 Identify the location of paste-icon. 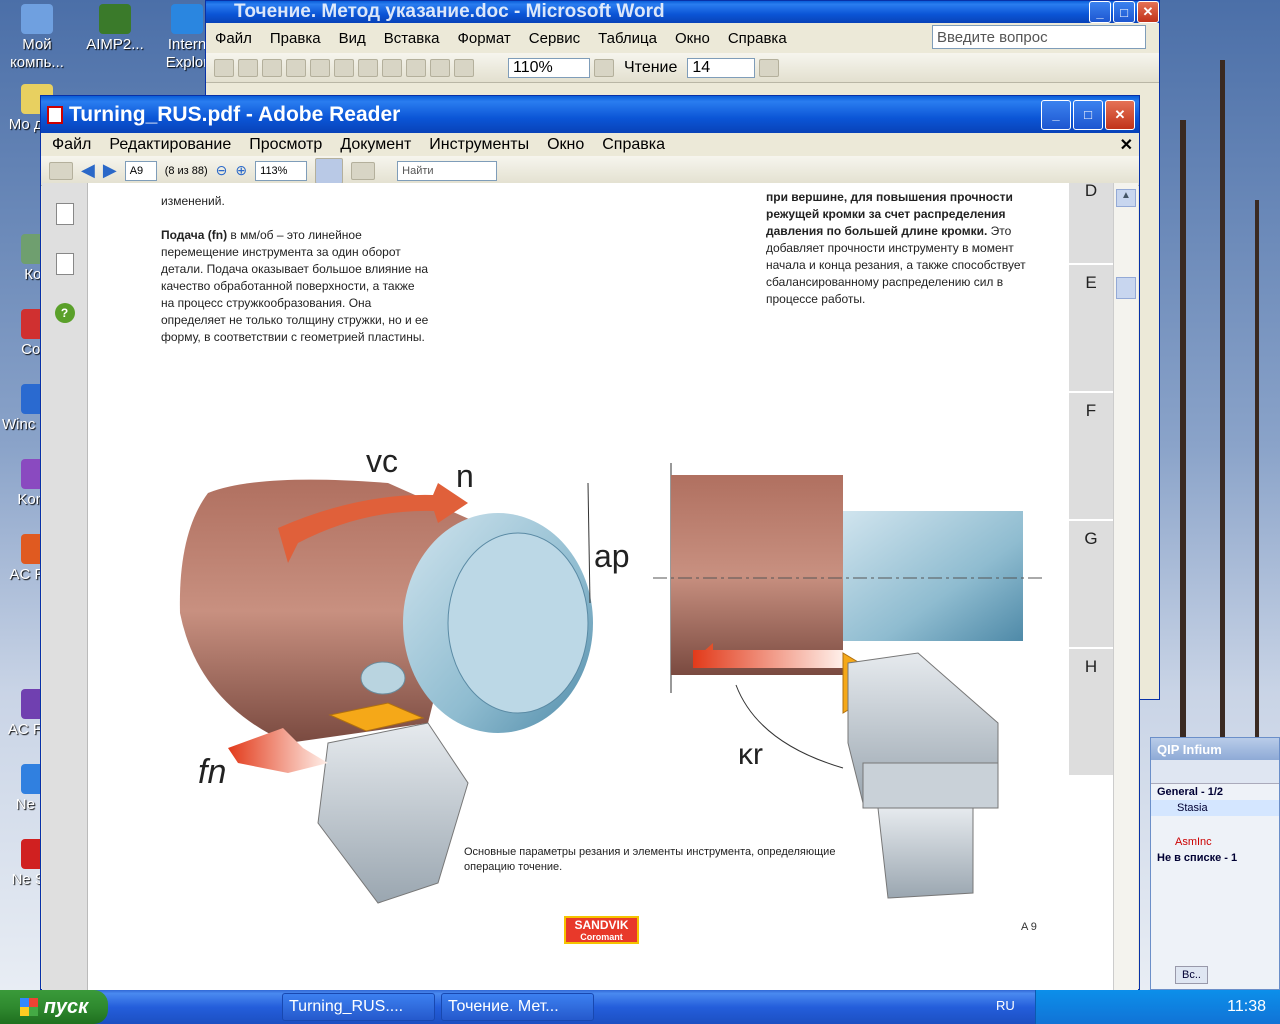
(368, 67).